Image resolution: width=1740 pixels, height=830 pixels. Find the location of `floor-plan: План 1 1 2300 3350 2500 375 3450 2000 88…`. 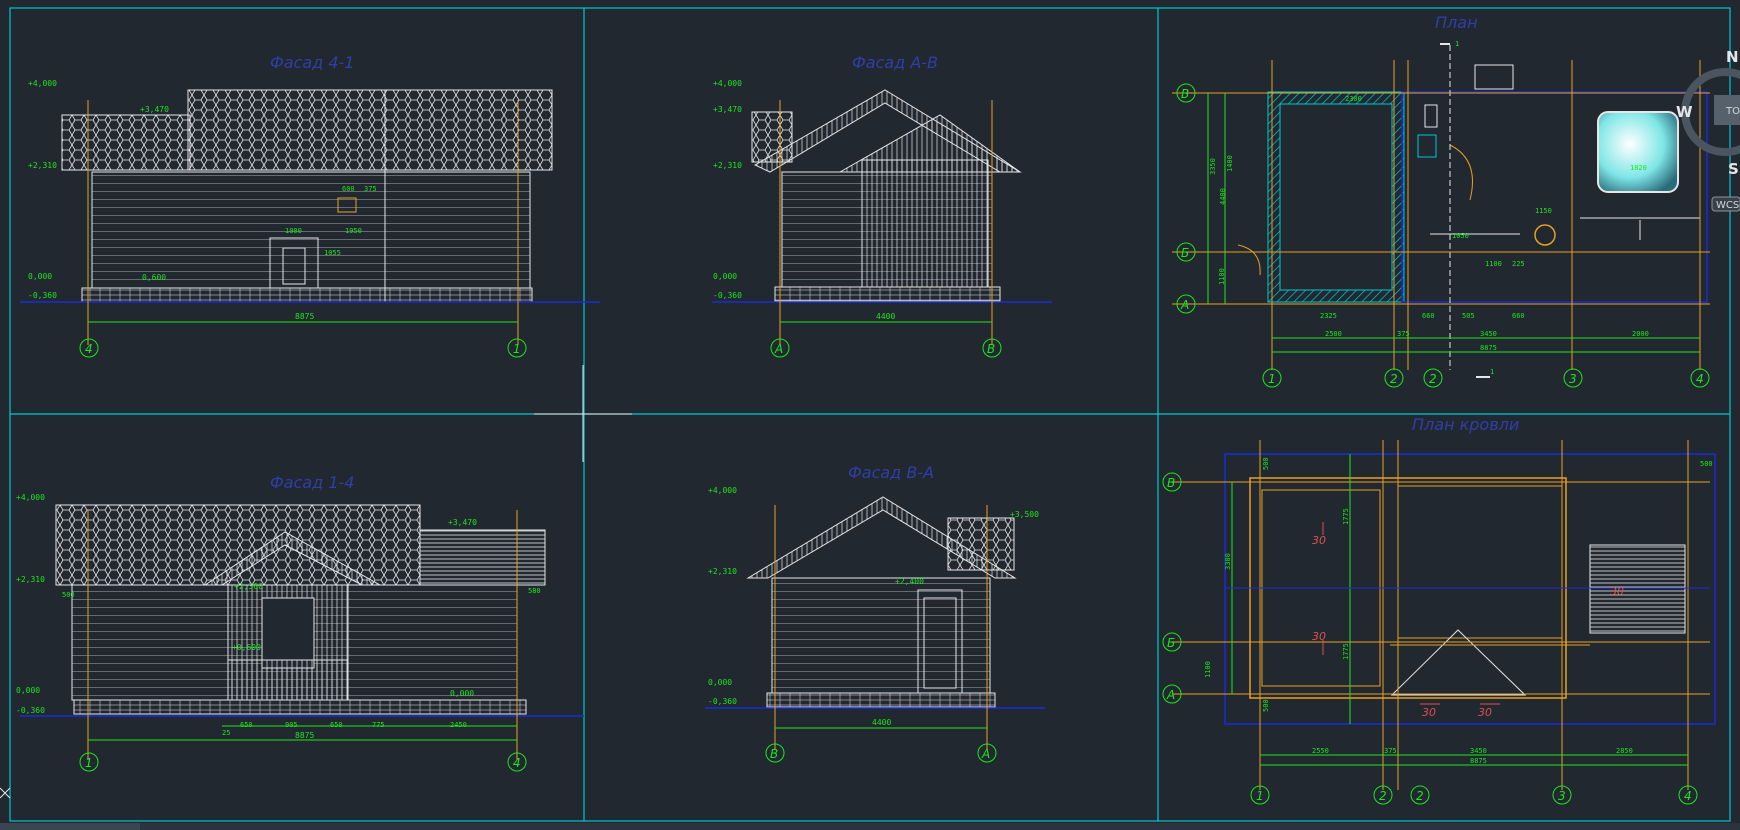

floor-plan: План 1 1 2300 3350 2500 375 3450 2000 88… is located at coordinates (1441, 200).